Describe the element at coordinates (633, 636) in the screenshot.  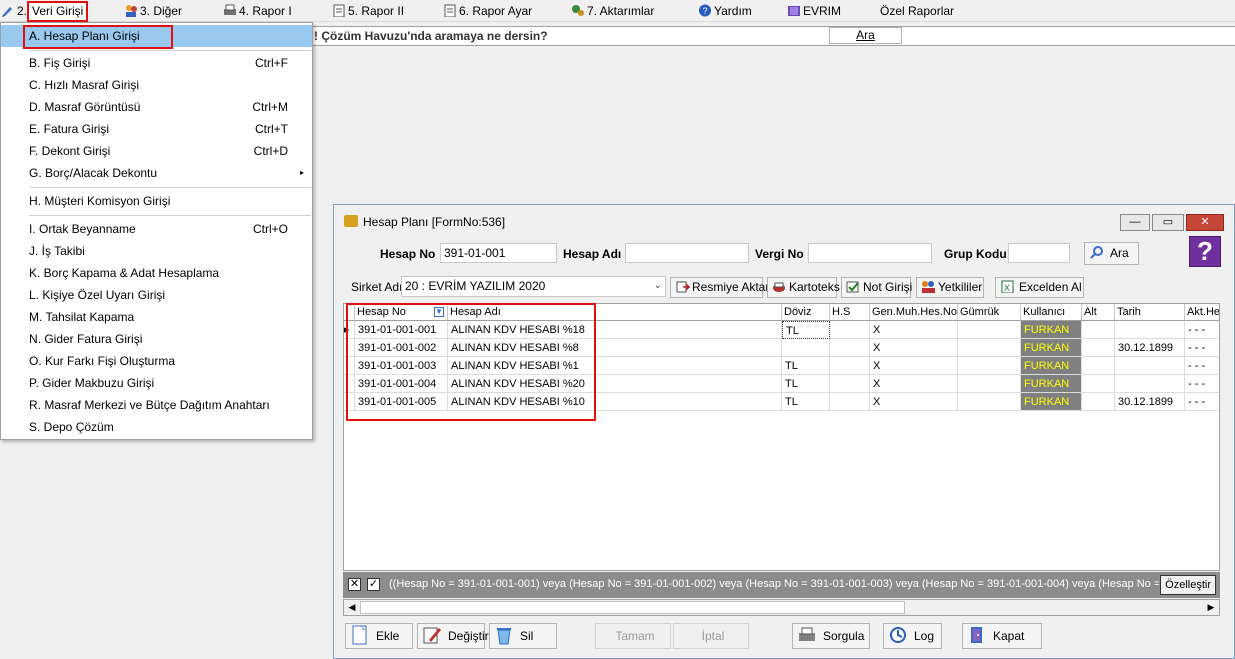
I see `tamam-button: Tamam` at that location.